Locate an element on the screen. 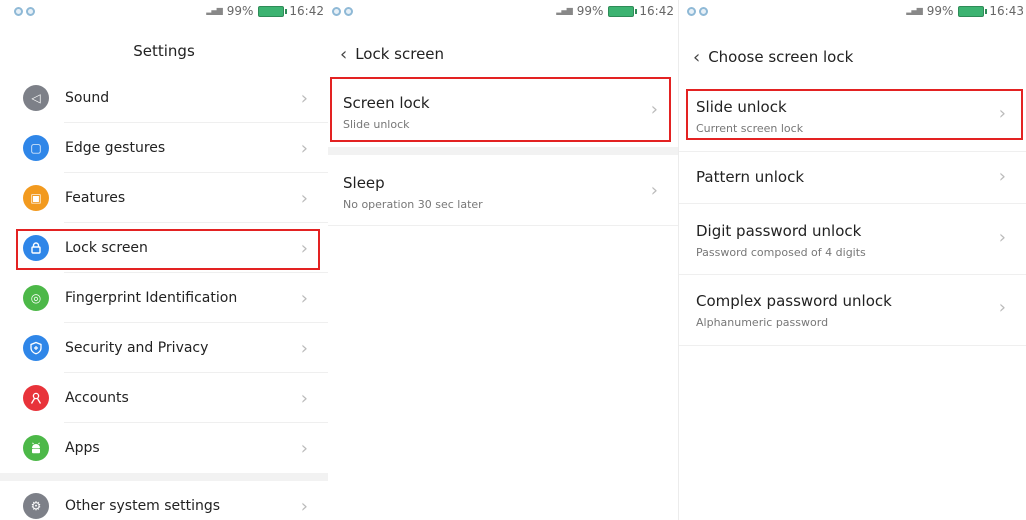 The width and height of the screenshot is (1026, 520). settings-item-label: Accounts is located at coordinates (97, 398).